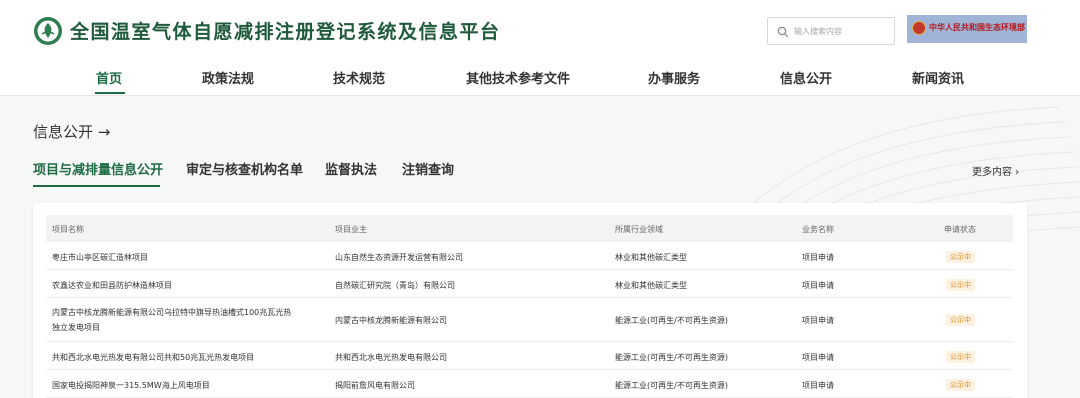 This screenshot has height=398, width=1080. Describe the element at coordinates (806, 82) in the screenshot. I see `nav-item-info-disclosure: 信息公开` at that location.